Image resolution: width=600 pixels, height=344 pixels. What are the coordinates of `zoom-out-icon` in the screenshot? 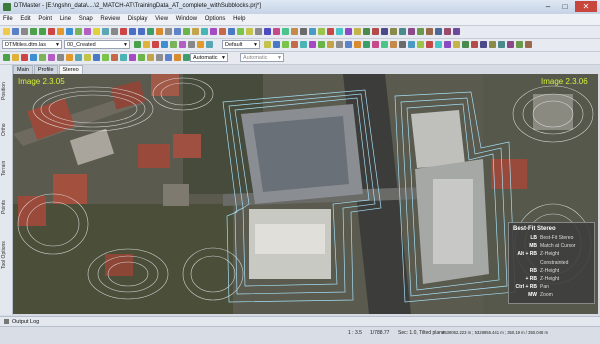 It's located at (141, 31).